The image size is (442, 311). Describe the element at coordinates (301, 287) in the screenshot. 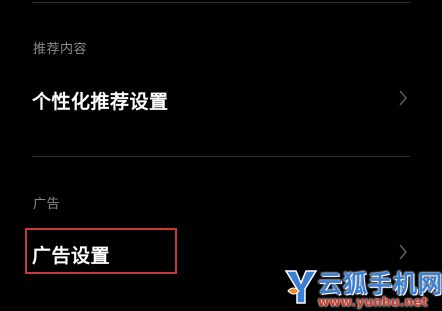

I see `yunhu-logo-icon` at that location.